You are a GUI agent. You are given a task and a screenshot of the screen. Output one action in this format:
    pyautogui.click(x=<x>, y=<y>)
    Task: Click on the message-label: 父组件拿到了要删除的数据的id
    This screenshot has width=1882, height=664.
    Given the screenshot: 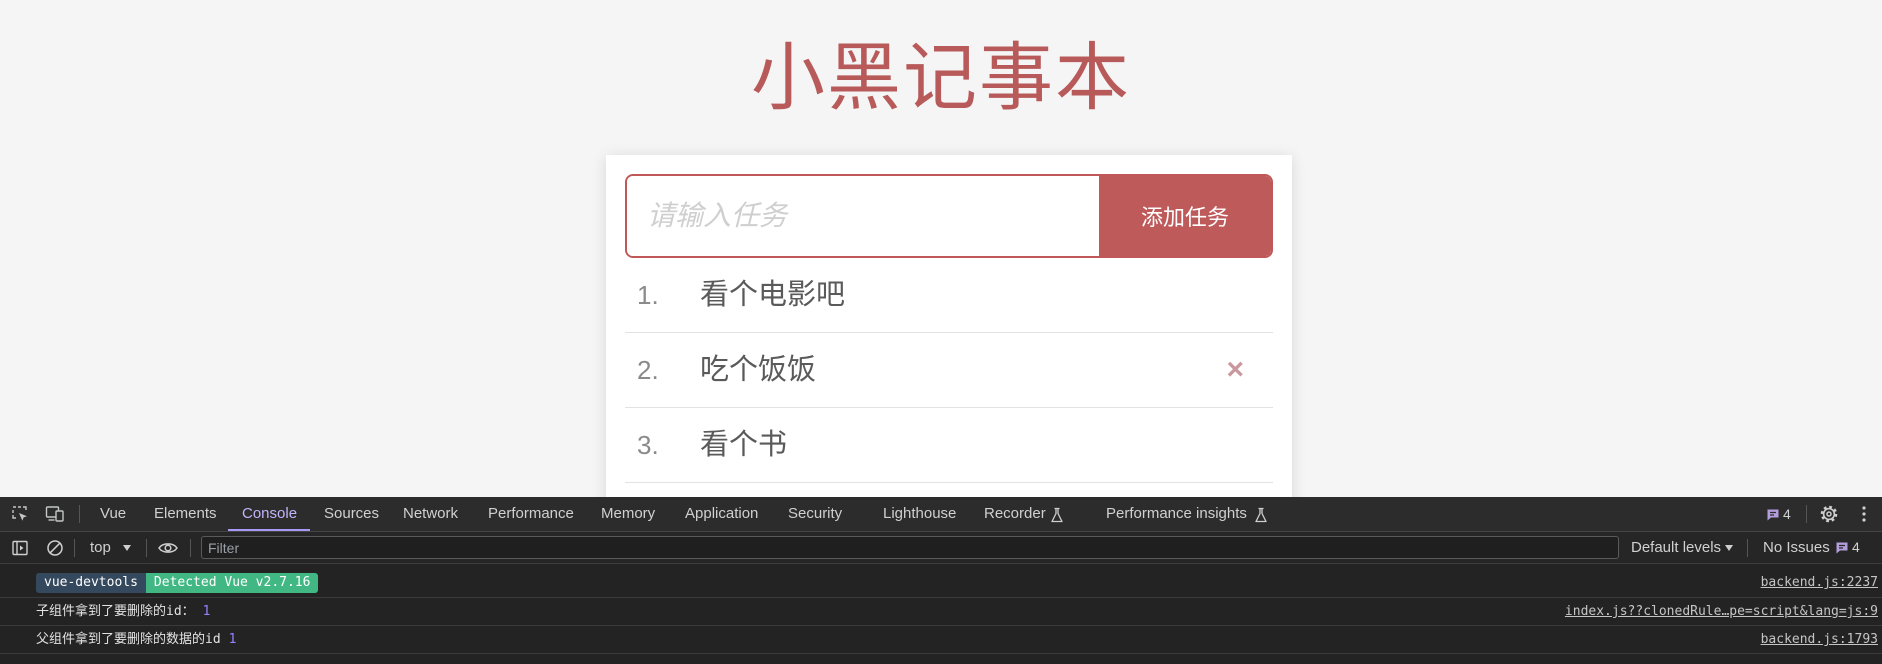 What is the action you would take?
    pyautogui.click(x=128, y=639)
    